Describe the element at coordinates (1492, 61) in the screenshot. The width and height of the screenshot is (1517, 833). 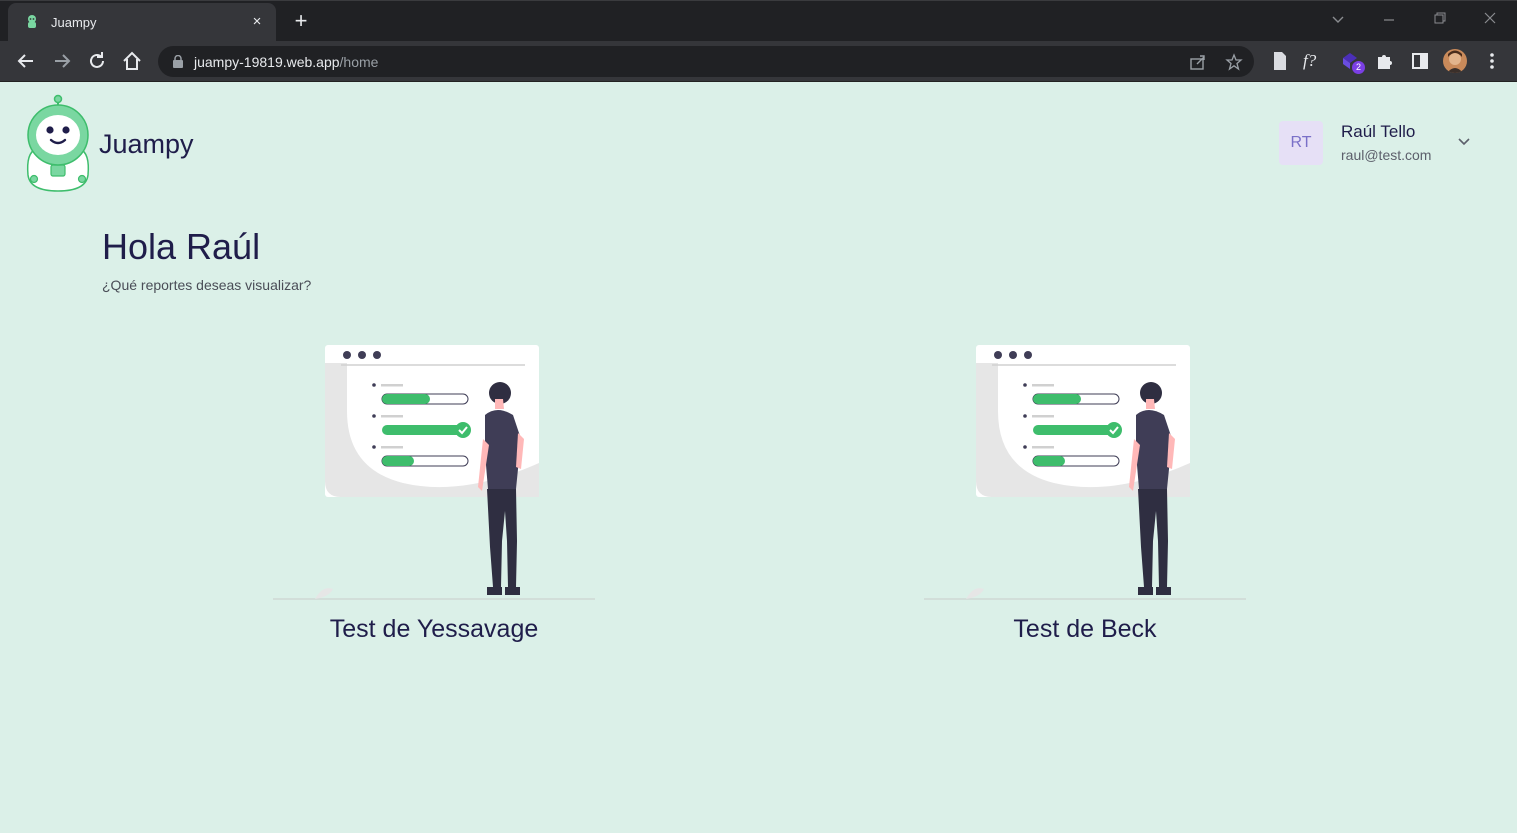
I see `browser-menu-icon` at that location.